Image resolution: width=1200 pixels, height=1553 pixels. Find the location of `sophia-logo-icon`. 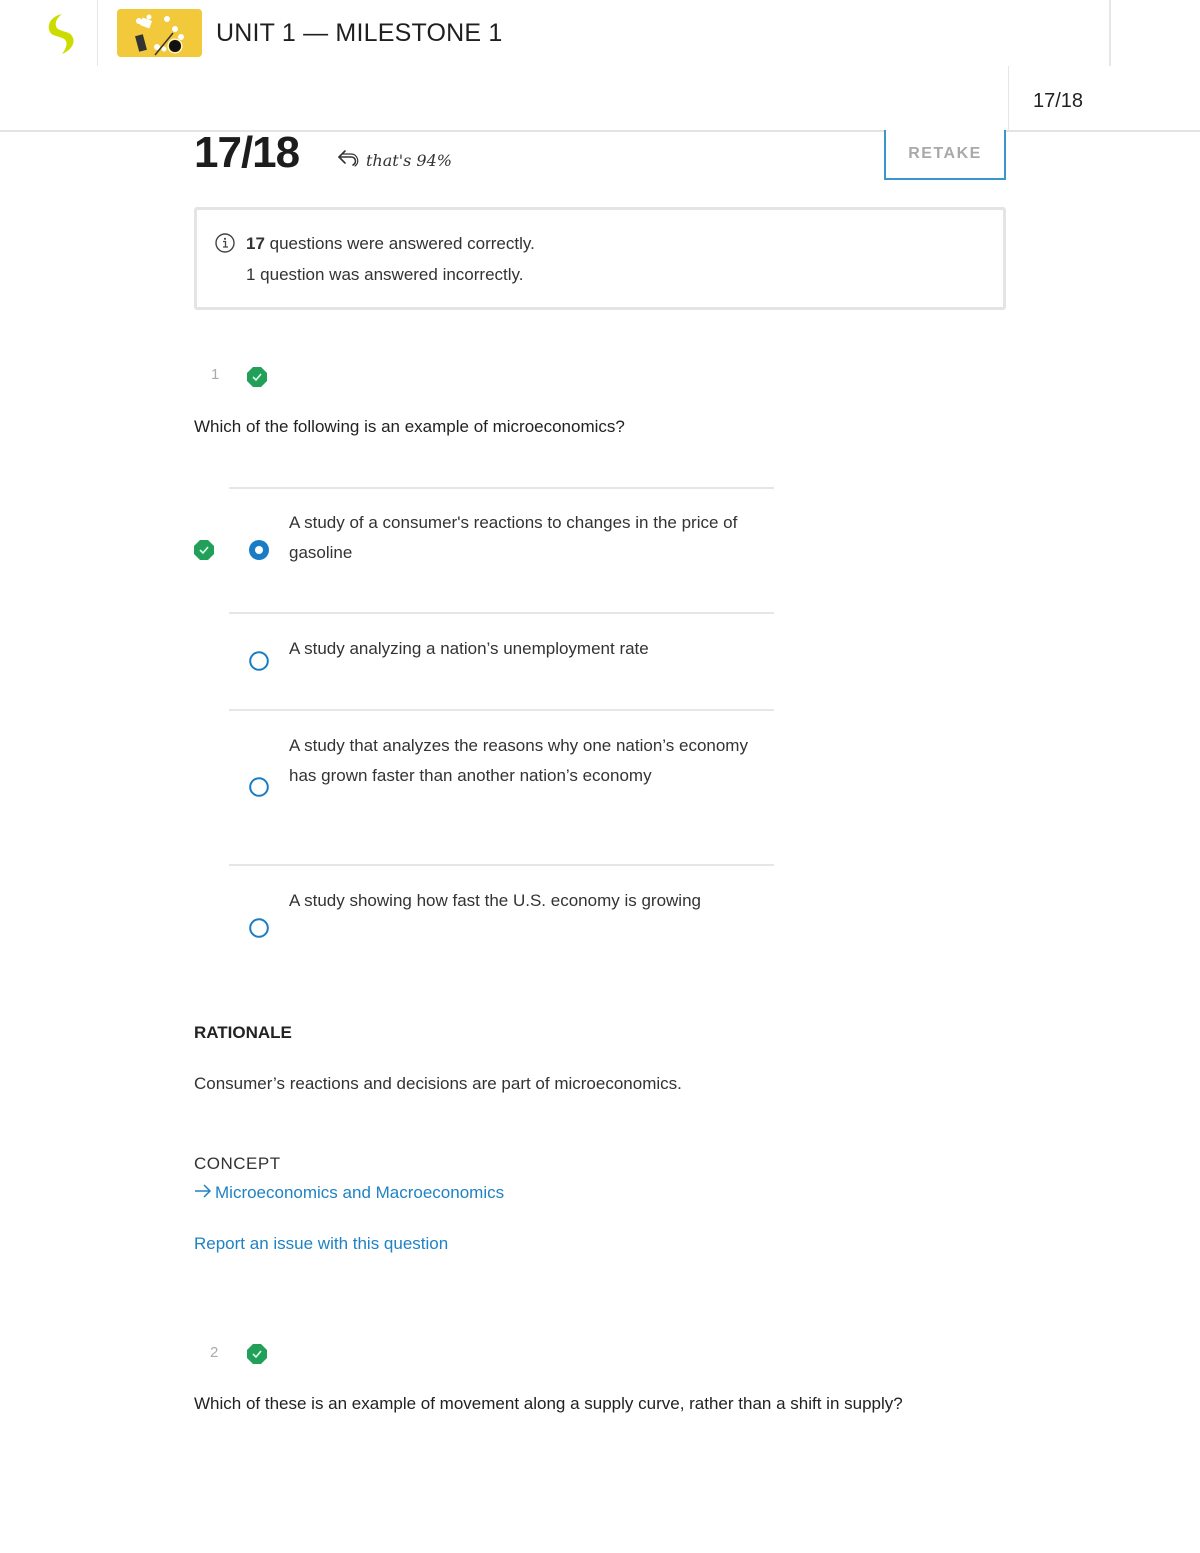

sophia-logo-icon is located at coordinates (60, 34).